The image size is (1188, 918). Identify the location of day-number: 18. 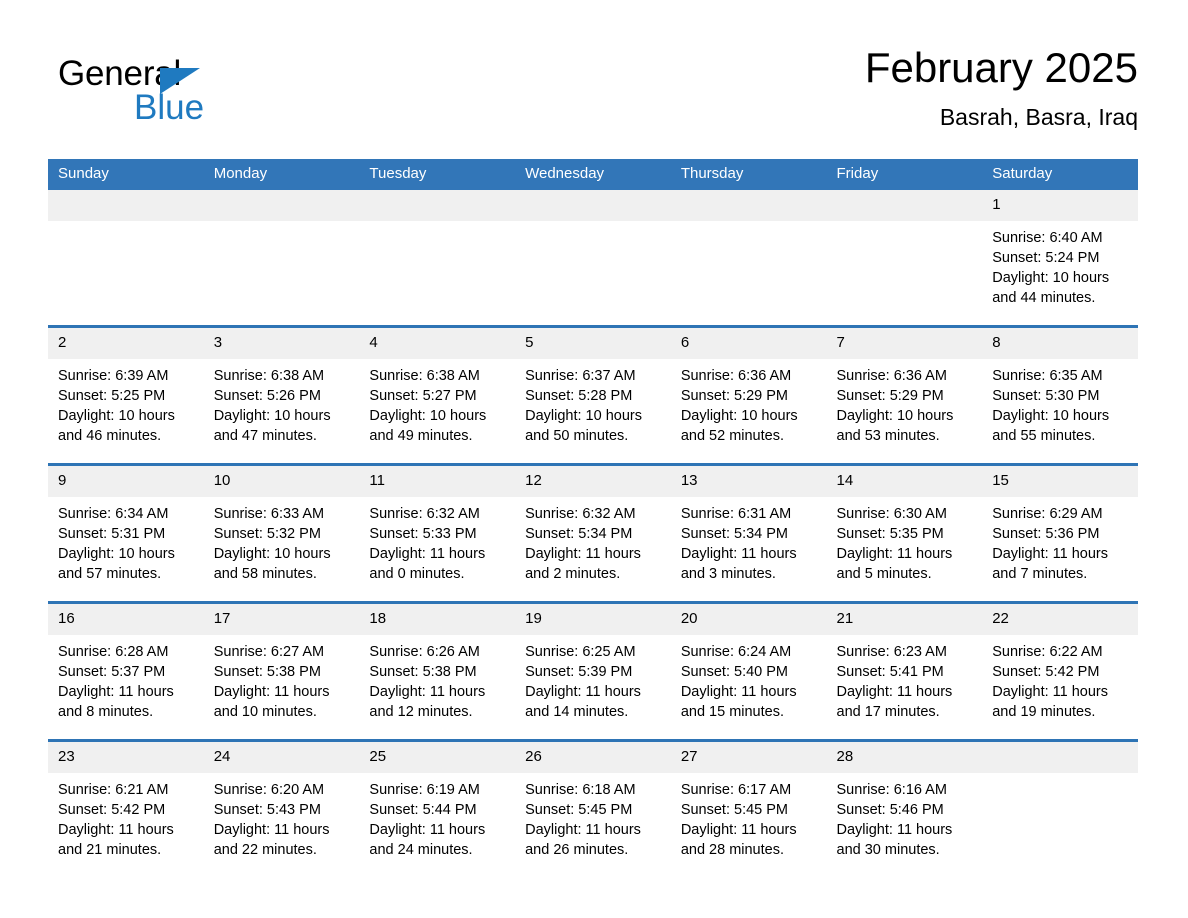
(437, 619).